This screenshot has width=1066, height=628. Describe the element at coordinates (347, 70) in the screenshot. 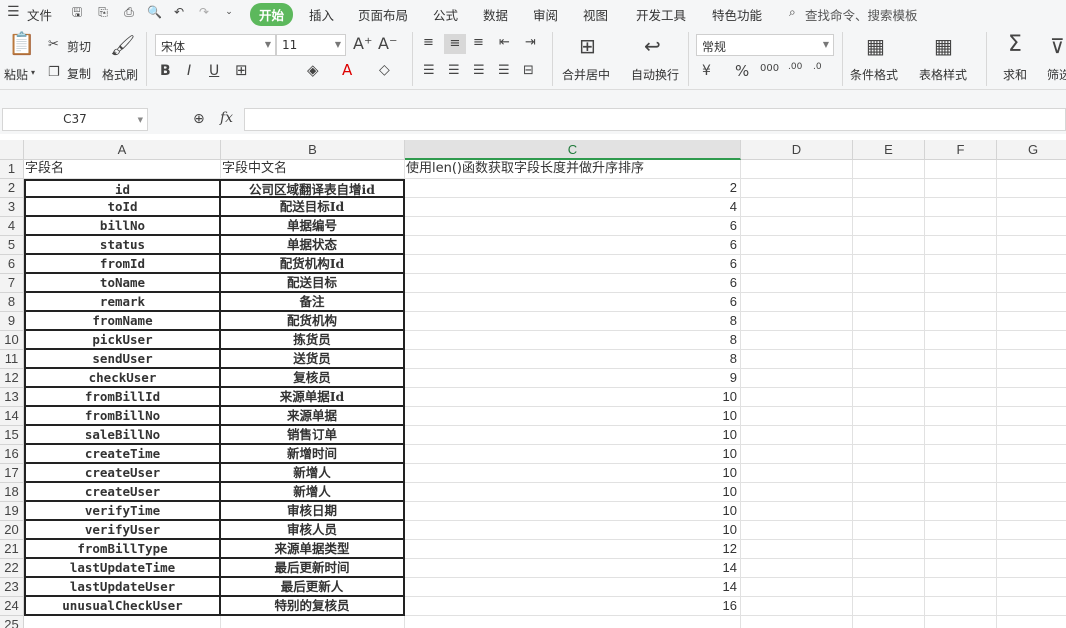

I see `font-color-icon: A` at that location.